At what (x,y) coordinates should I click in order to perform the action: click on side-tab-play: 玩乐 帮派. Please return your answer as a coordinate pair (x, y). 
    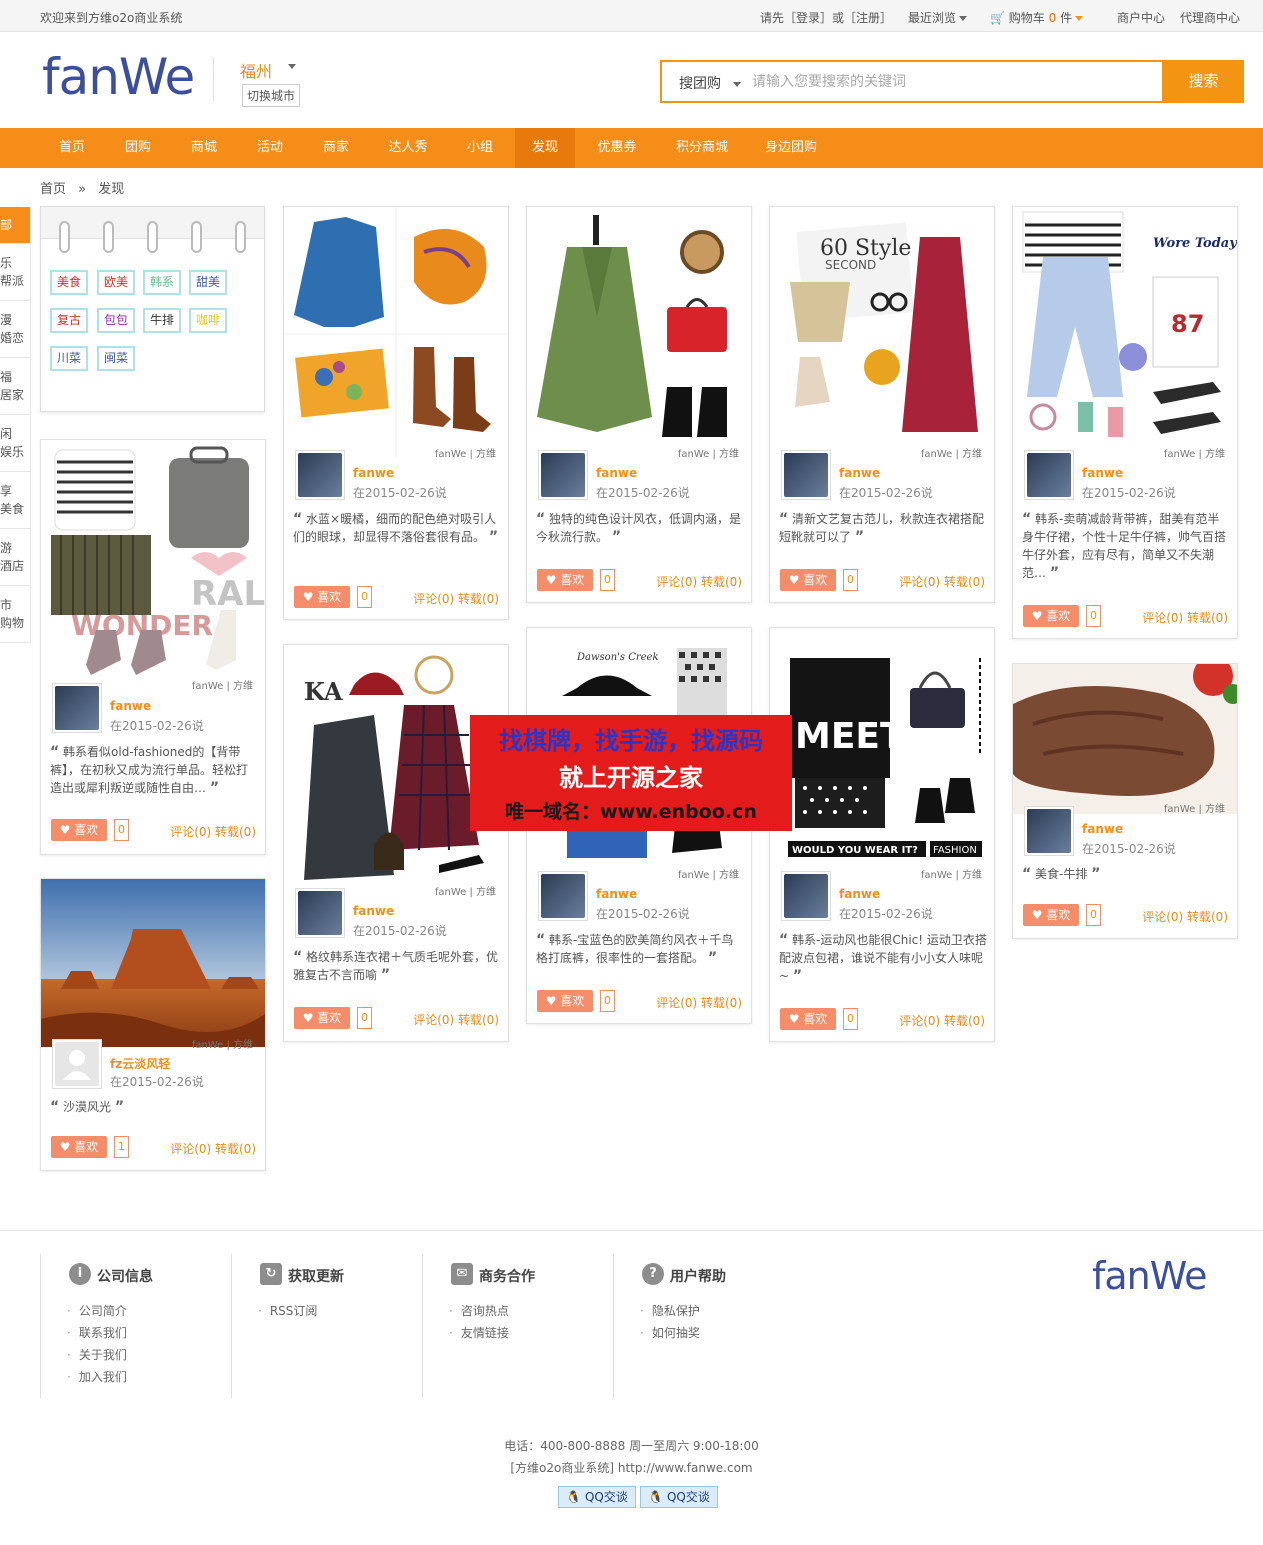
    Looking at the image, I should click on (15, 272).